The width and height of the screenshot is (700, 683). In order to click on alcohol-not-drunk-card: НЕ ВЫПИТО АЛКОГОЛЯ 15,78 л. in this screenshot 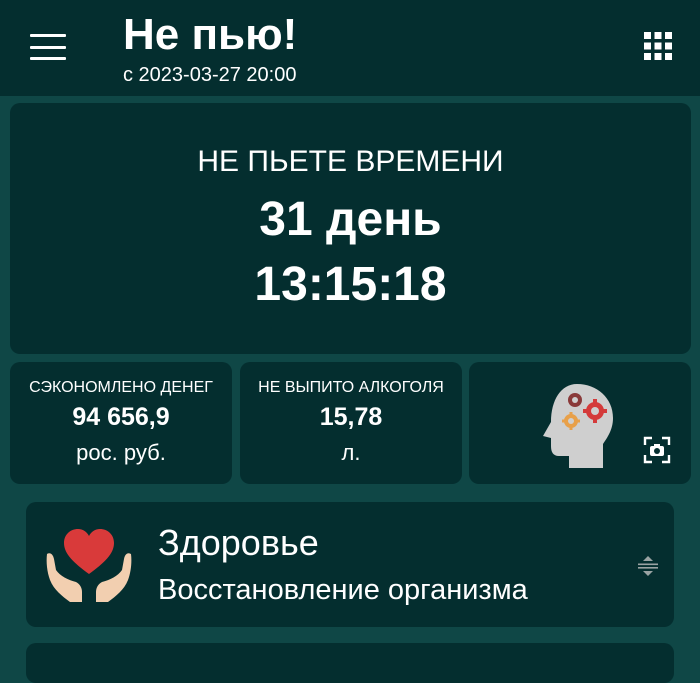, I will do `click(351, 423)`.